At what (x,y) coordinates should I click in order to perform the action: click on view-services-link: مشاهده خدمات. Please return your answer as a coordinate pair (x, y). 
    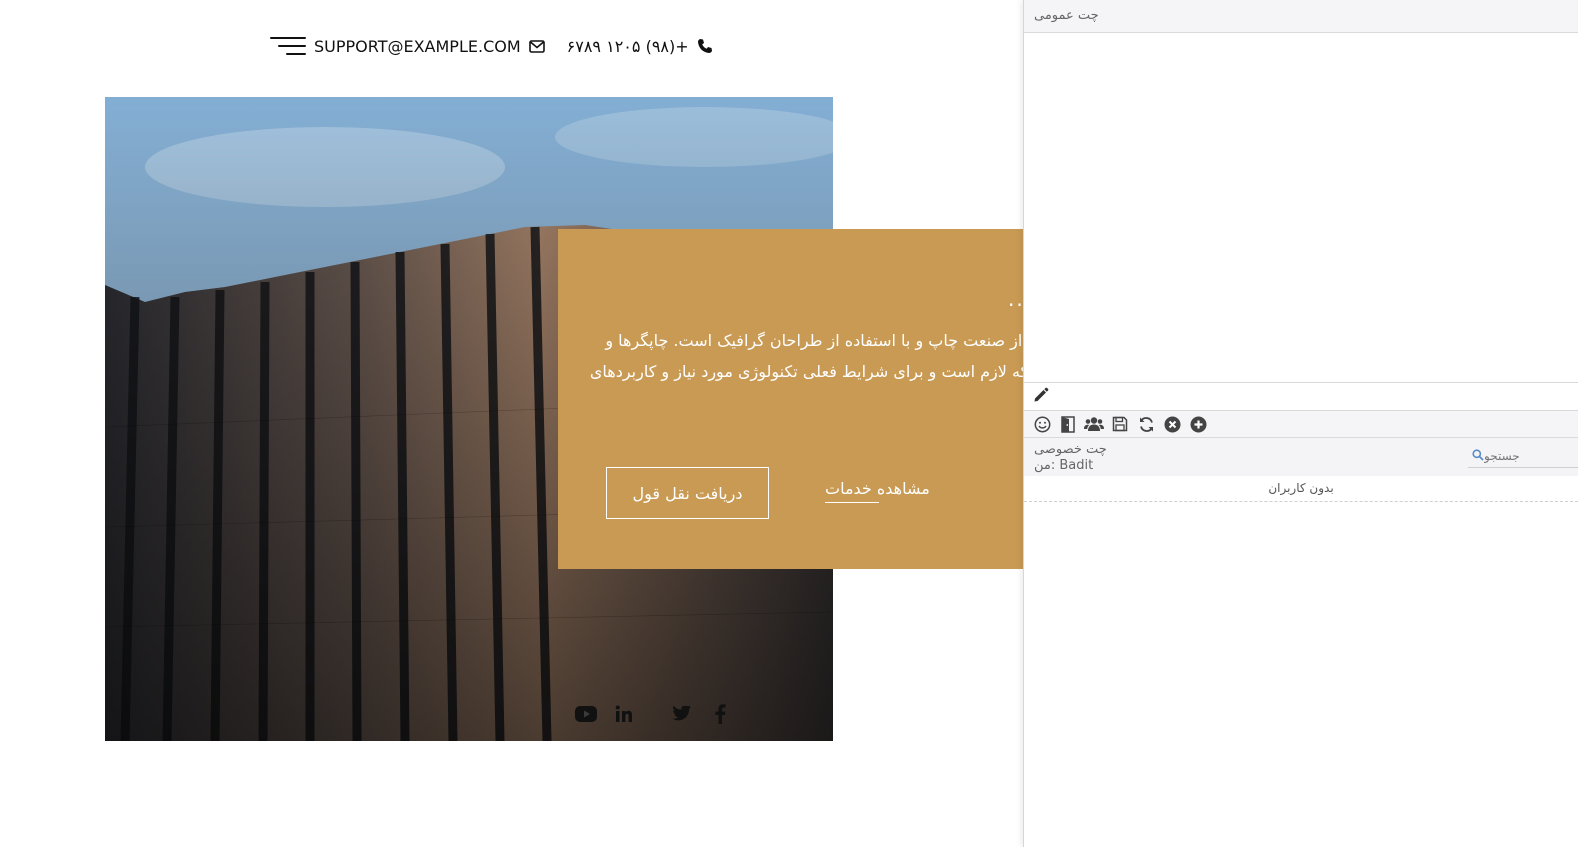
    Looking at the image, I should click on (877, 491).